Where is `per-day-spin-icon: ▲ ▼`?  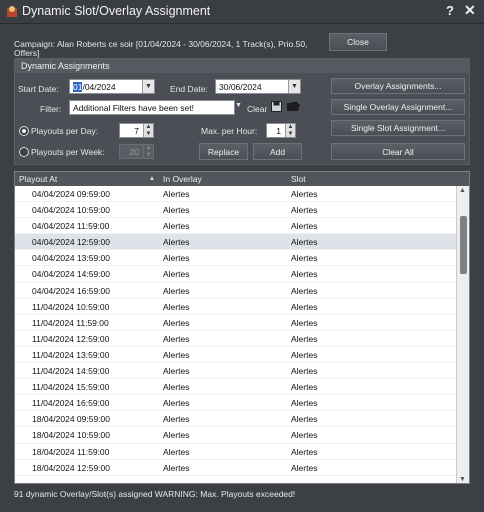
per-day-spin-icon: ▲ ▼ is located at coordinates (148, 130).